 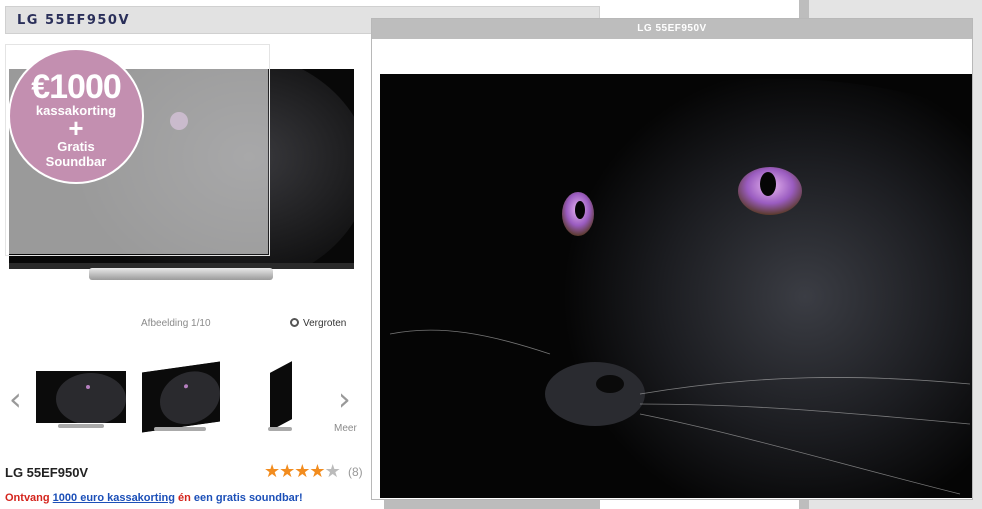 What do you see at coordinates (176, 323) in the screenshot?
I see `image-counter: Afbeelding 1/10` at bounding box center [176, 323].